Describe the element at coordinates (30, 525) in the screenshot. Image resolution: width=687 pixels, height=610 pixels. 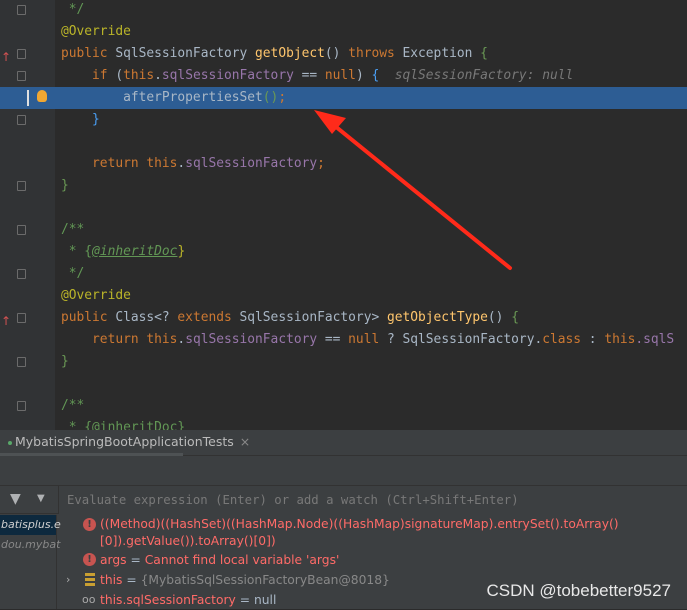
I see `frame-item: batisplus.e` at that location.